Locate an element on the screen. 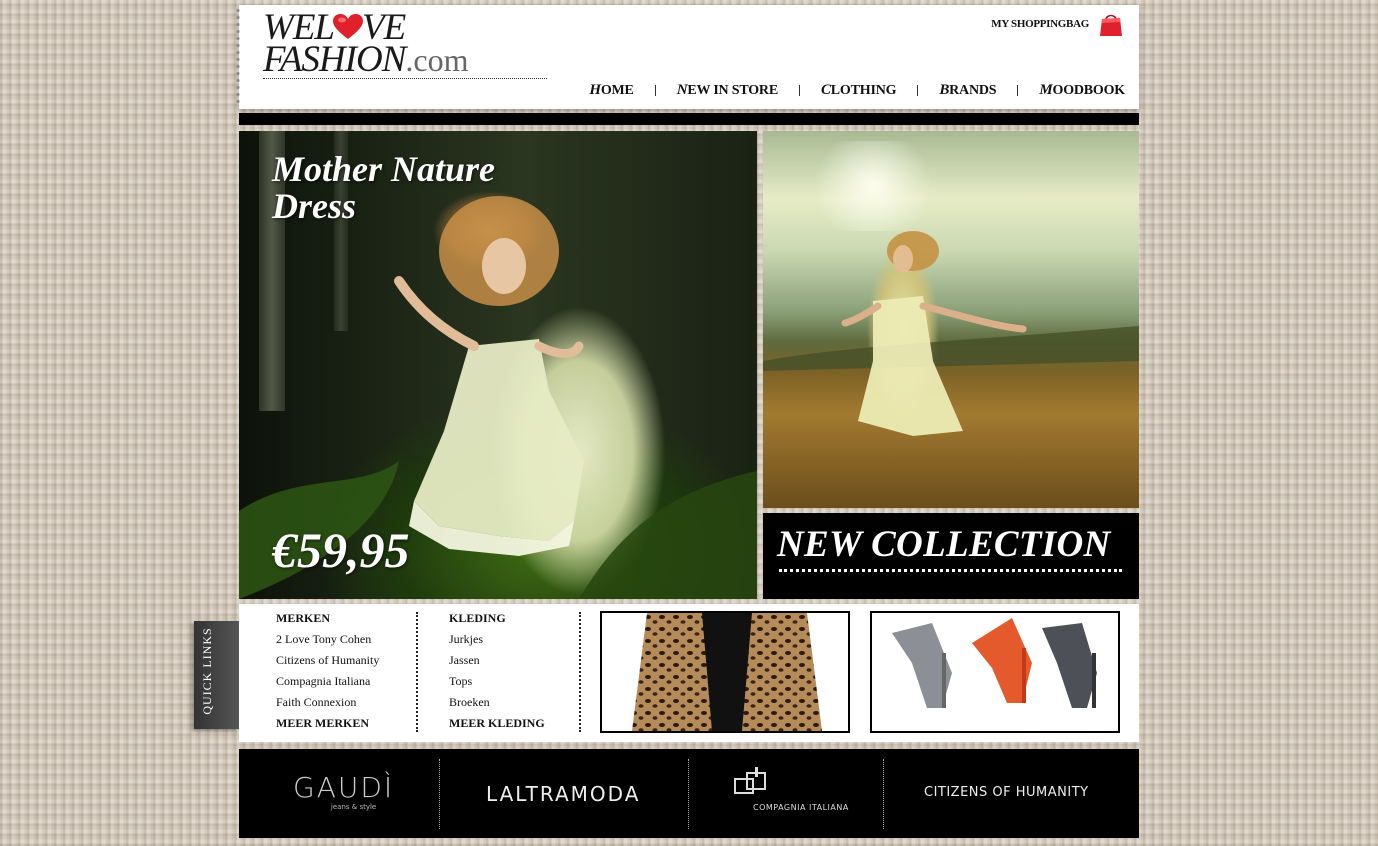 The width and height of the screenshot is (1378, 846). nav-clothing: CLOTHING is located at coordinates (858, 90).